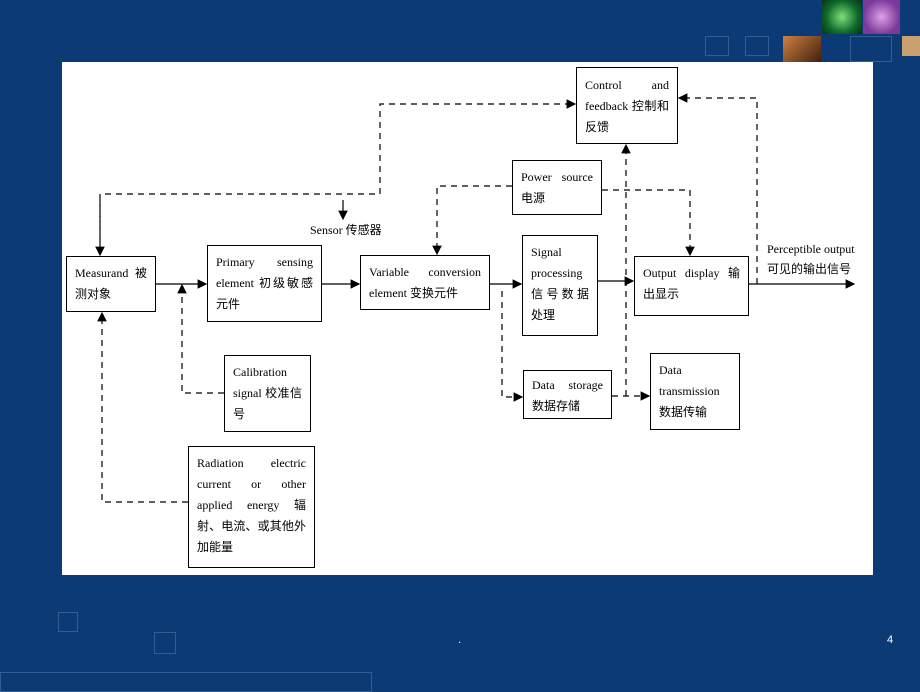  I want to click on dashed-radiation, so click(142, 407).